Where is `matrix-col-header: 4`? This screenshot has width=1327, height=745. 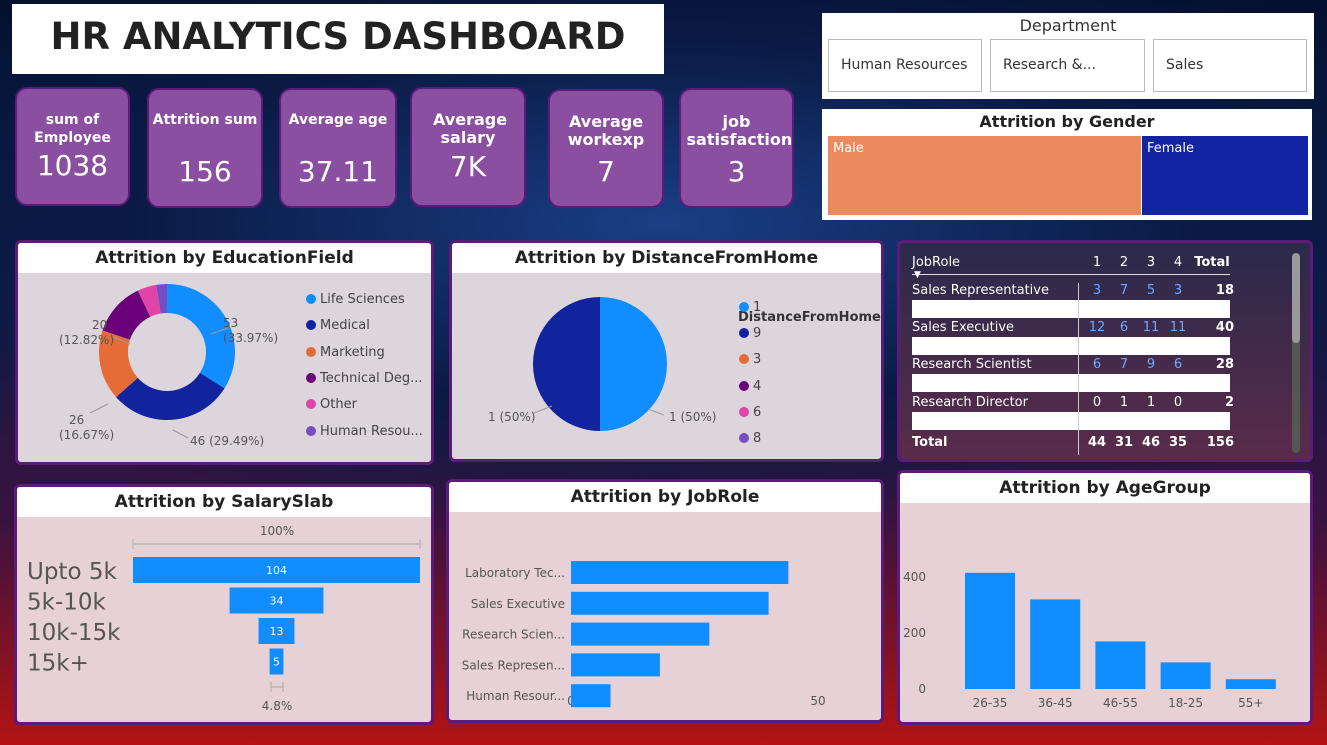
matrix-col-header: 4 is located at coordinates (1178, 262).